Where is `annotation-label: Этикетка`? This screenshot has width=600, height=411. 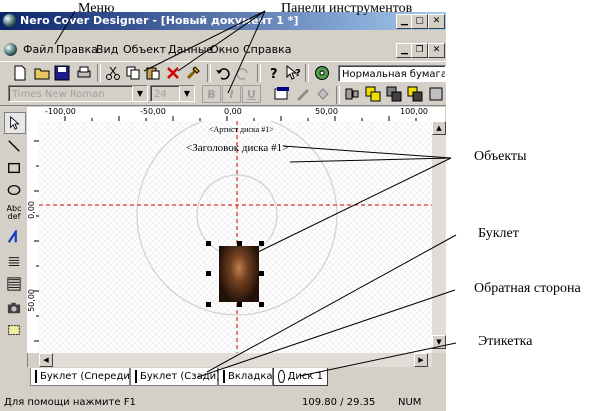 annotation-label: Этикетка is located at coordinates (505, 341).